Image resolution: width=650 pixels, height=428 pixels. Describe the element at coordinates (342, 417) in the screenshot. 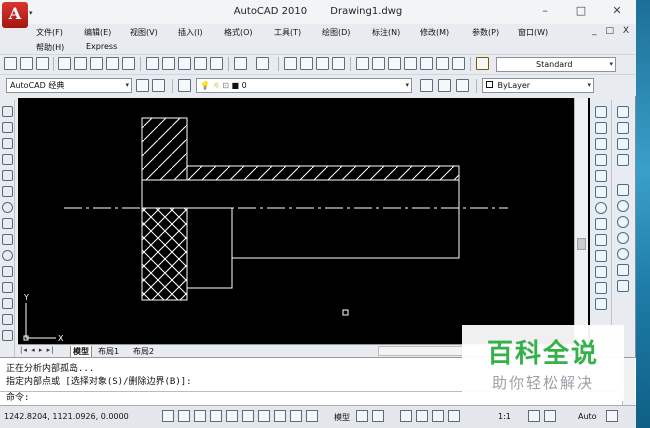

I see `model-space-label: 模型` at that location.